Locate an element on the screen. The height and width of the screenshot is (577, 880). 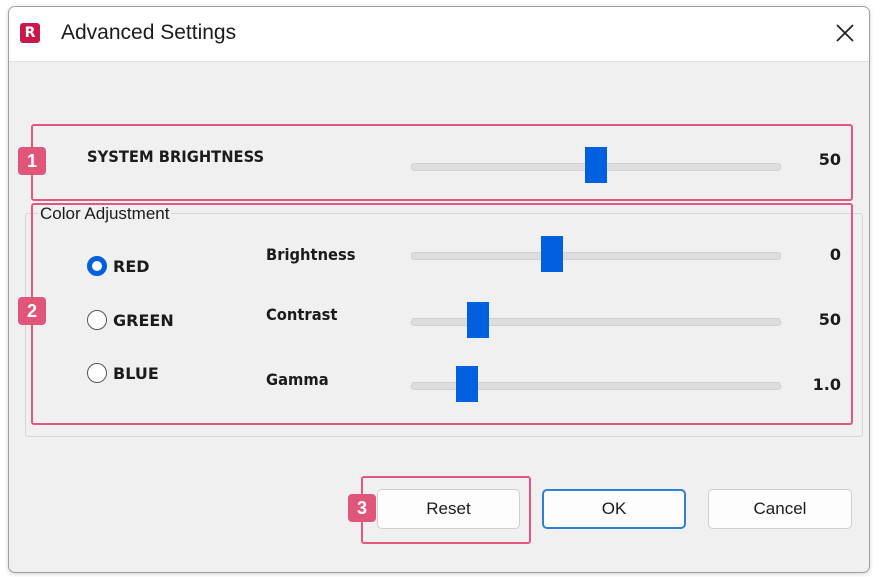
brightness-slider is located at coordinates (596, 254).